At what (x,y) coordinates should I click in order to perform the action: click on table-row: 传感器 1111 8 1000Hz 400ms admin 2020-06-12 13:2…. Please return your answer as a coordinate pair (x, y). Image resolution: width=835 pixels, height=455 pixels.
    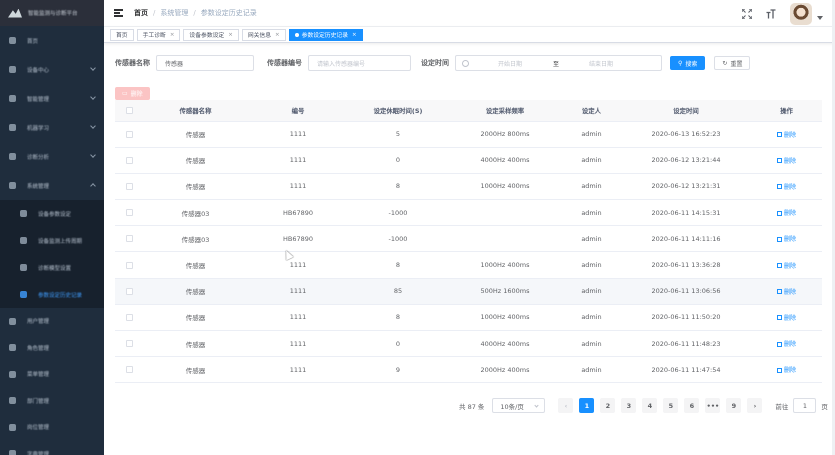
    Looking at the image, I should click on (468, 187).